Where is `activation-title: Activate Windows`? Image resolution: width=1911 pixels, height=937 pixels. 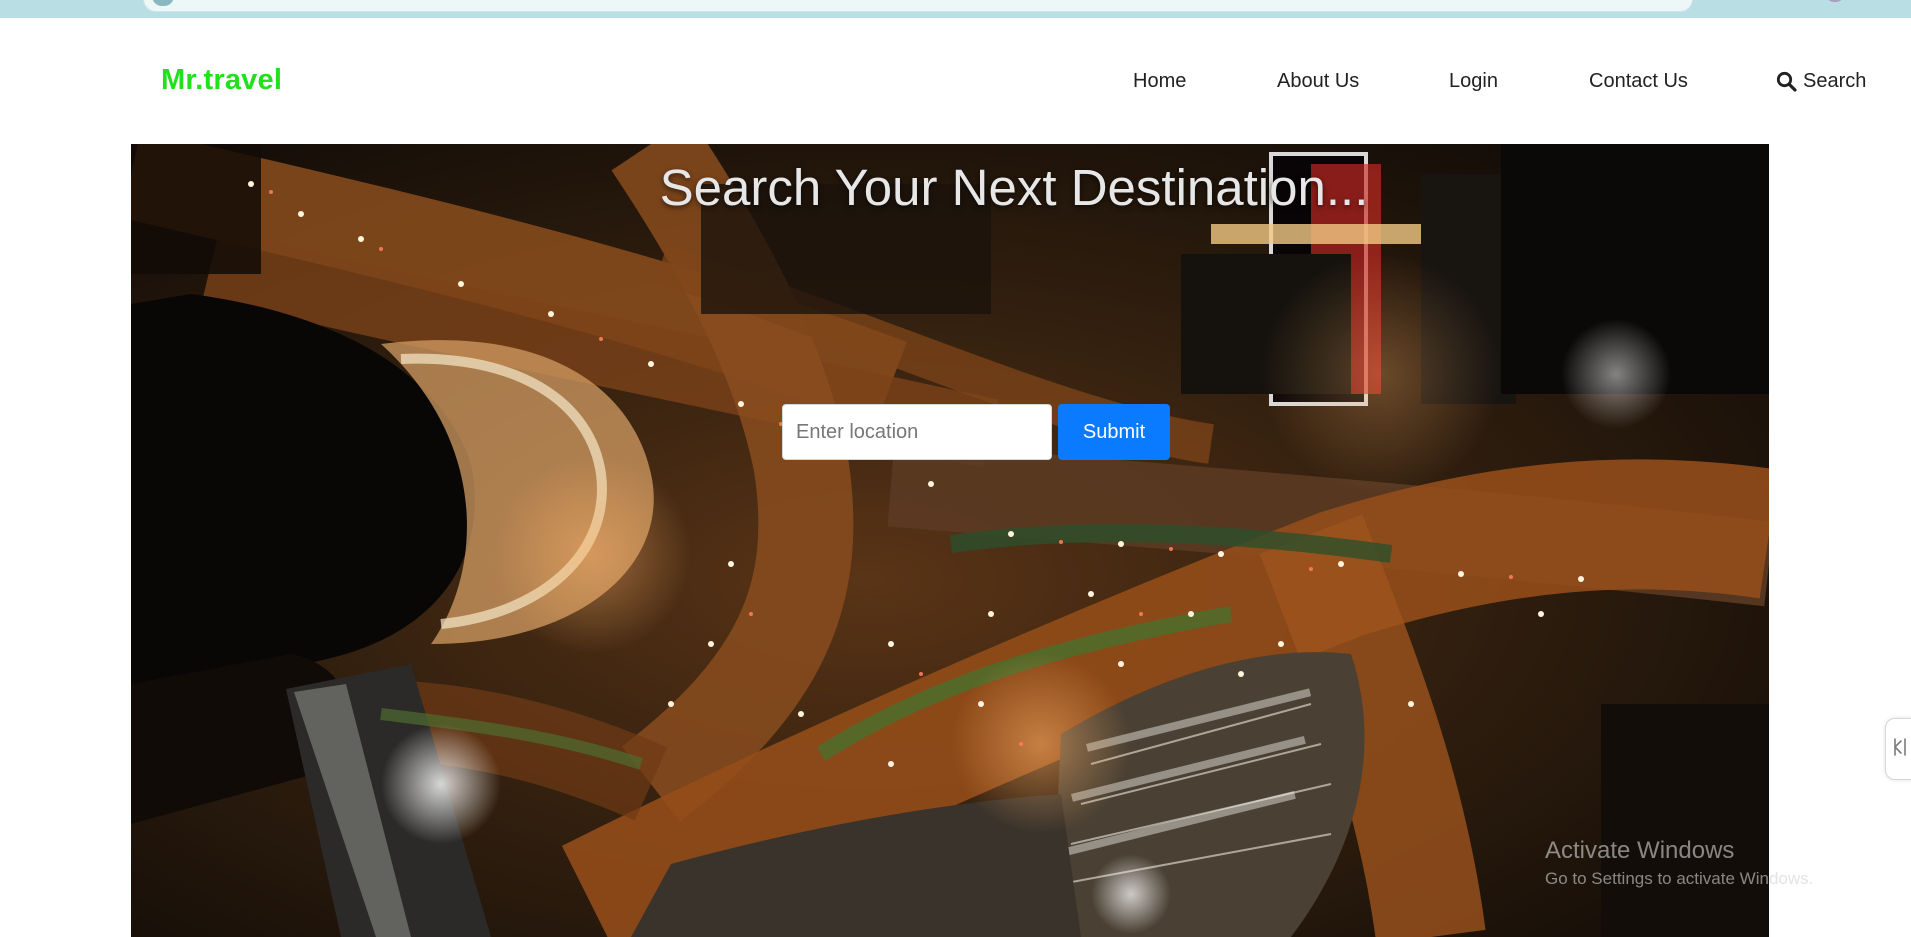
activation-title: Activate Windows is located at coordinates (1640, 850).